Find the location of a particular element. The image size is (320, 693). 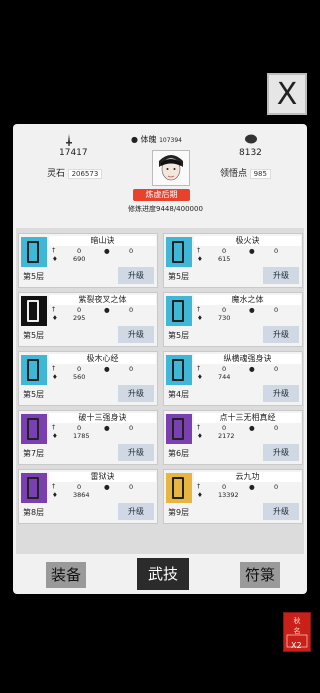

body-stat: ● 体魄 107394 is located at coordinates (156, 139).